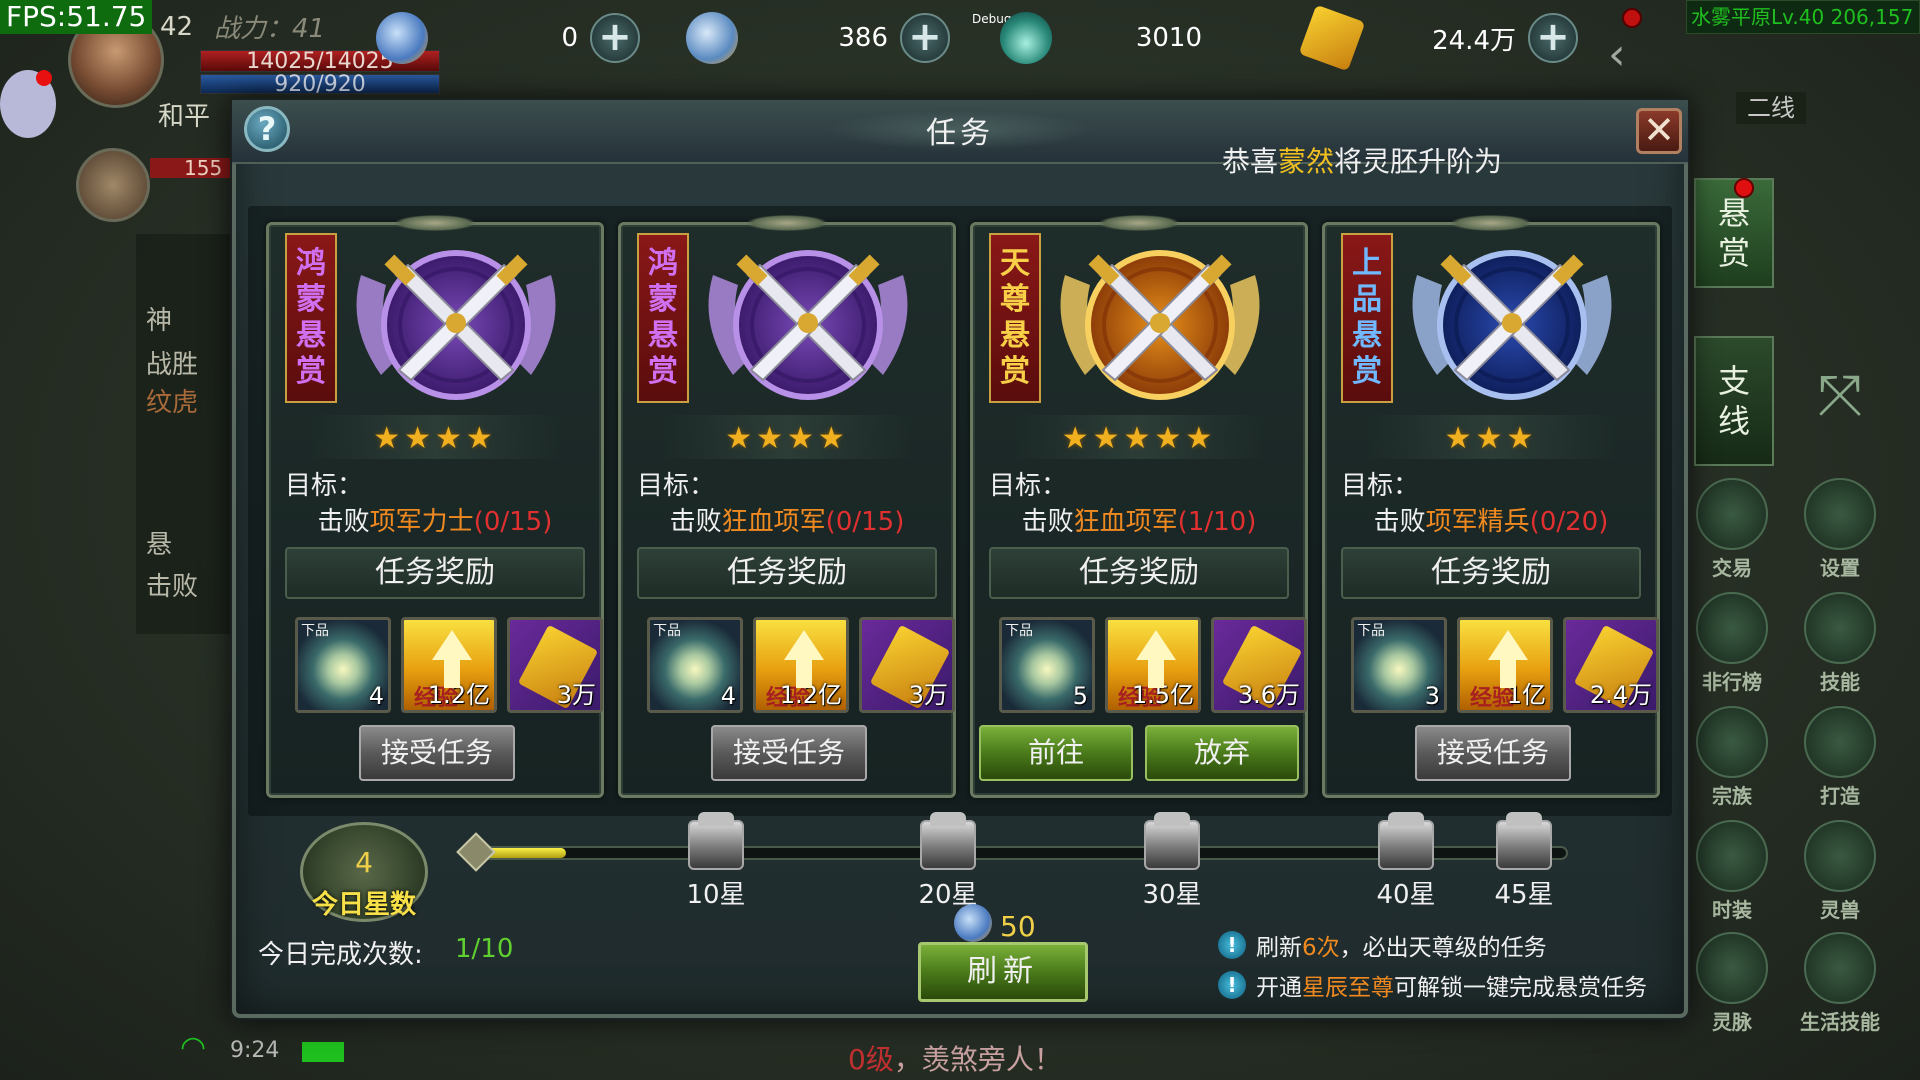  Describe the element at coordinates (1732, 871) in the screenshot. I see `fashion-button: 时装` at that location.